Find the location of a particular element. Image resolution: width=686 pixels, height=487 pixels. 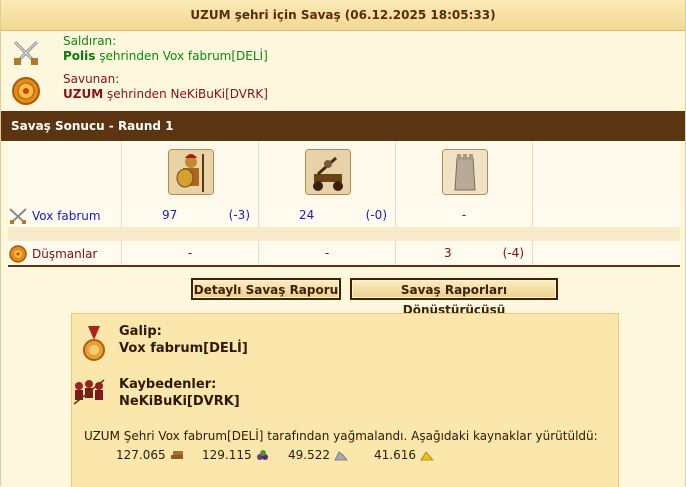

attacker-player: şehrinden Vox fabrum[DELİ] is located at coordinates (181, 56).